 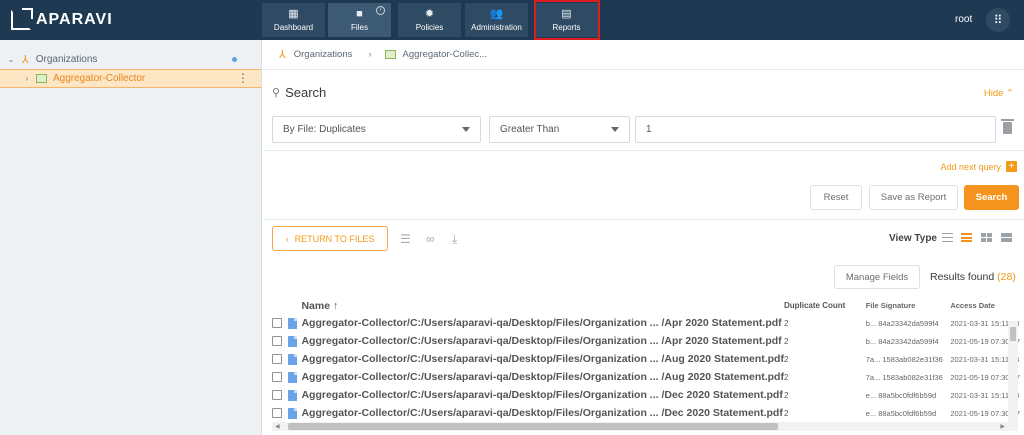 What do you see at coordinates (293, 14) in the screenshot?
I see `dashboard-icon: ▦` at bounding box center [293, 14].